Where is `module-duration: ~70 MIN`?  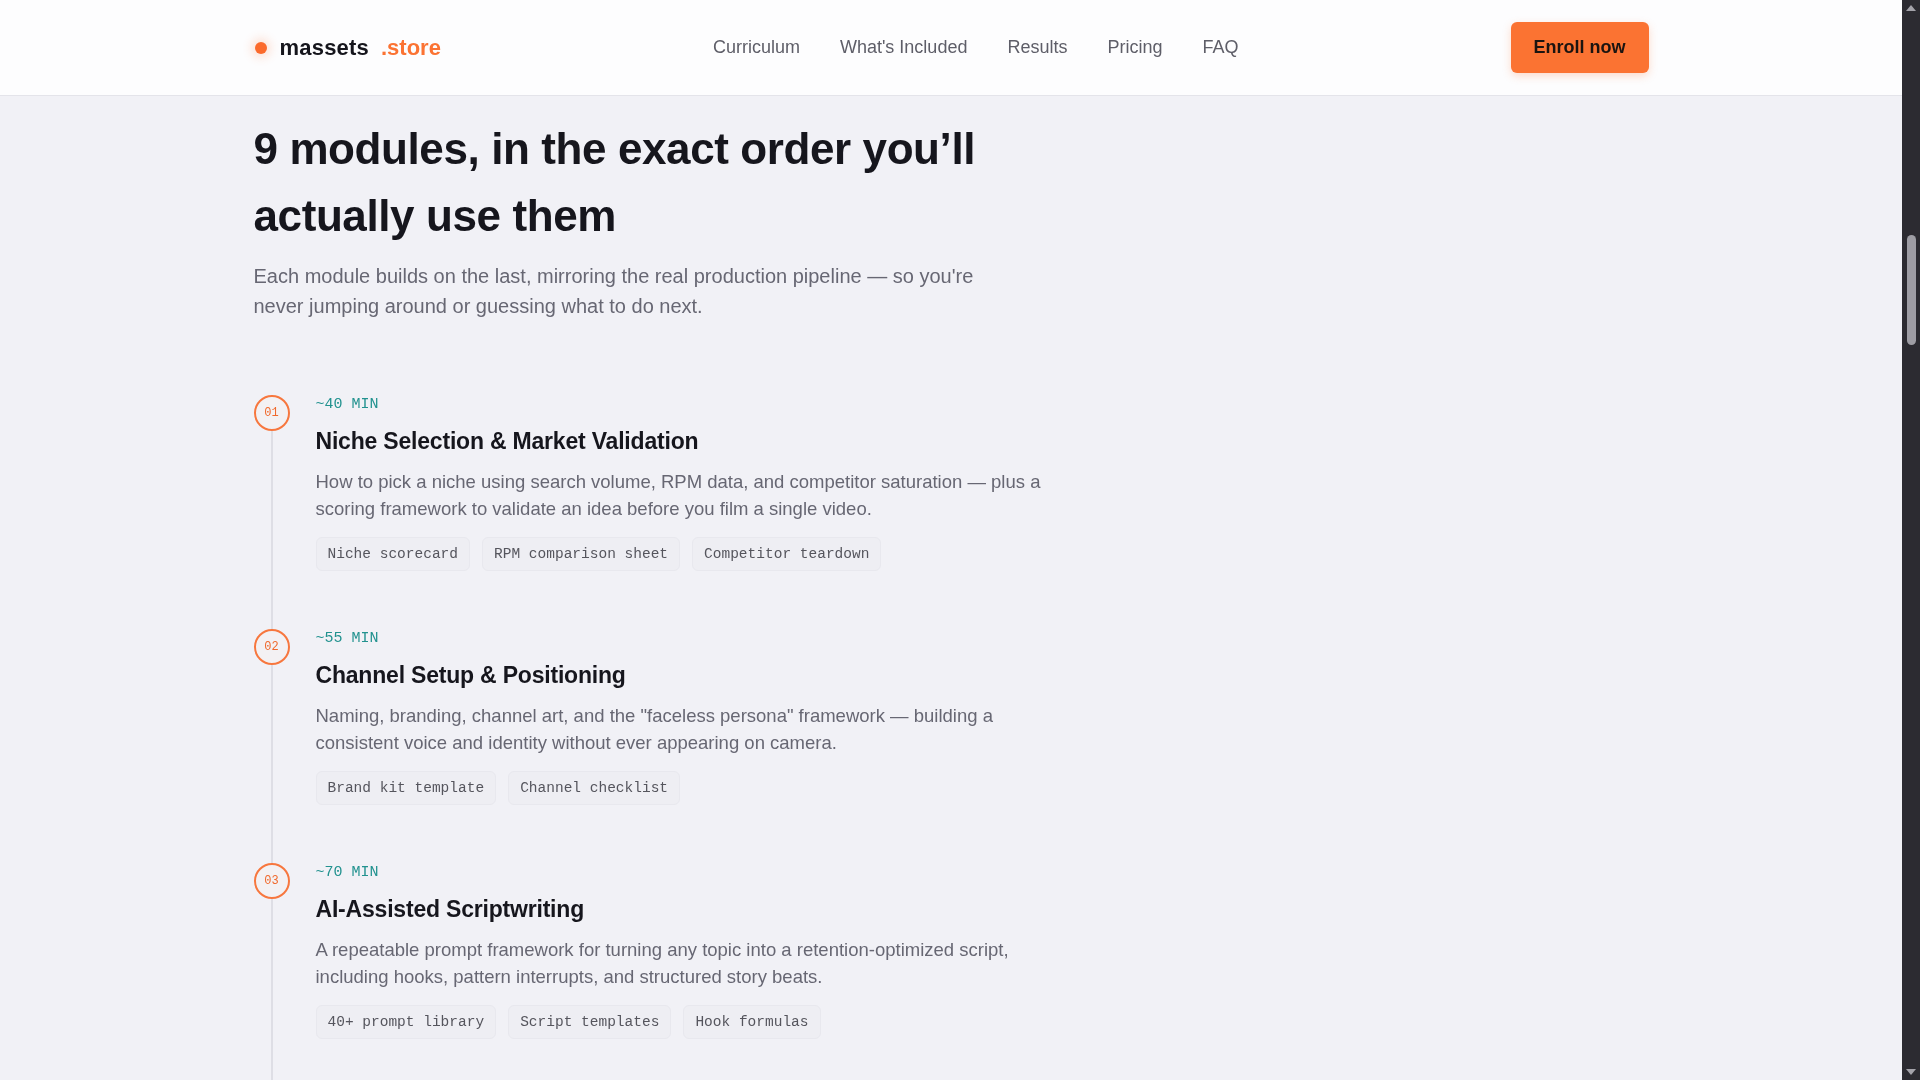 module-duration: ~70 MIN is located at coordinates (347, 873).